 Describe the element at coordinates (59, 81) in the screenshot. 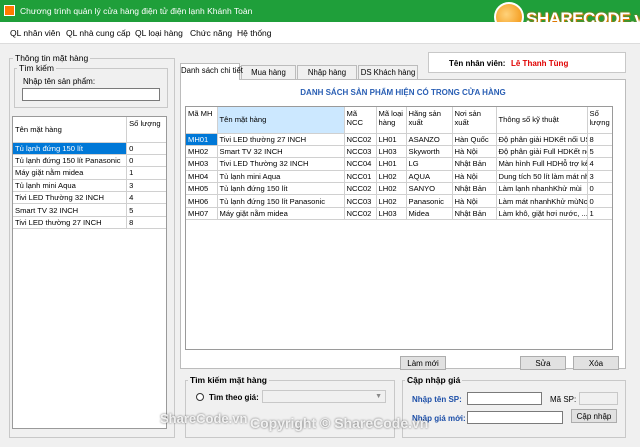

I see `search-product-label: Nhập tên sản phẩm:` at that location.